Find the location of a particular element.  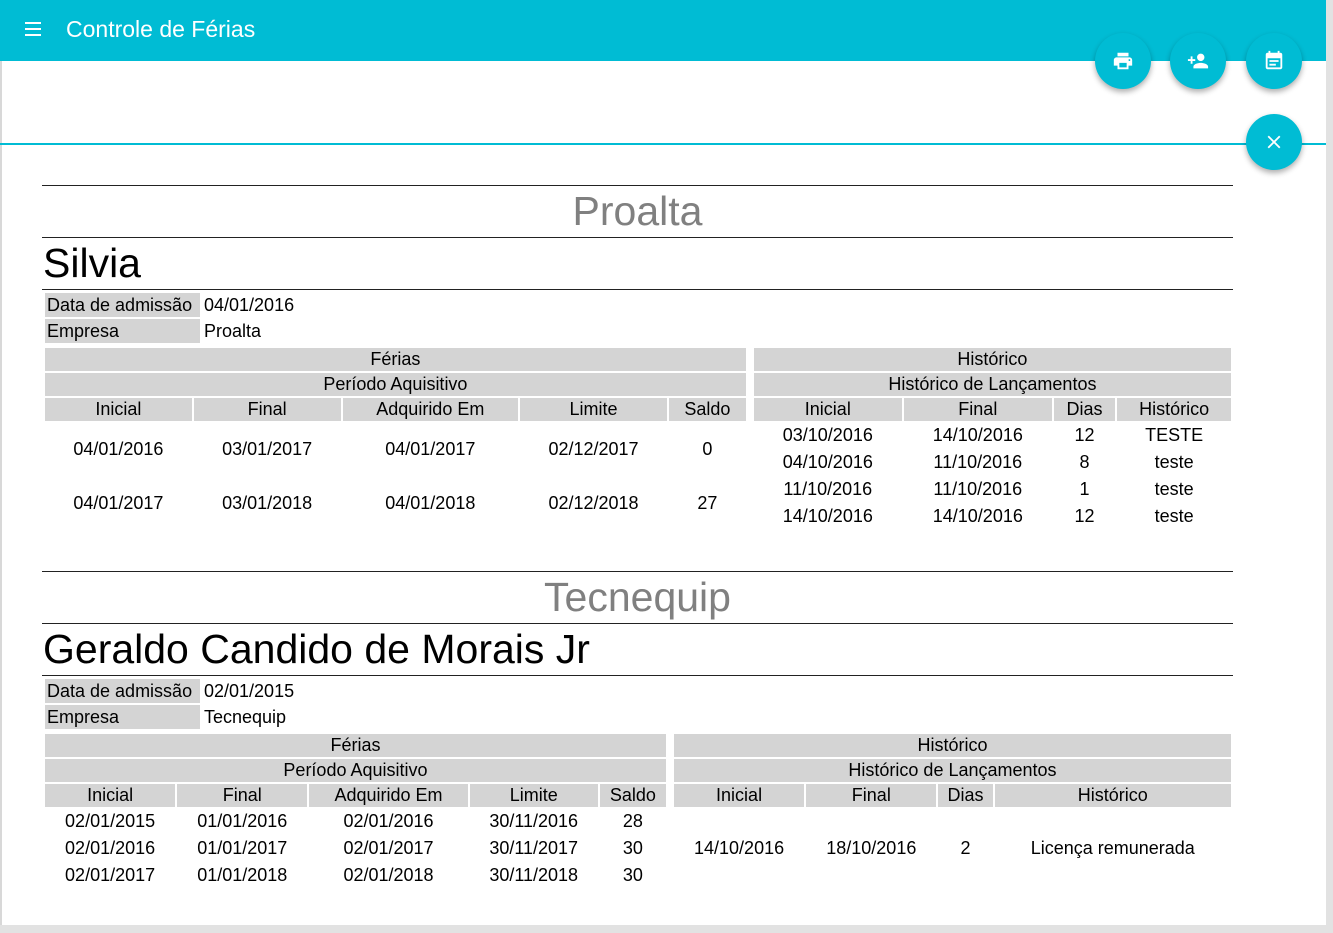

cell: 2 is located at coordinates (965, 848).